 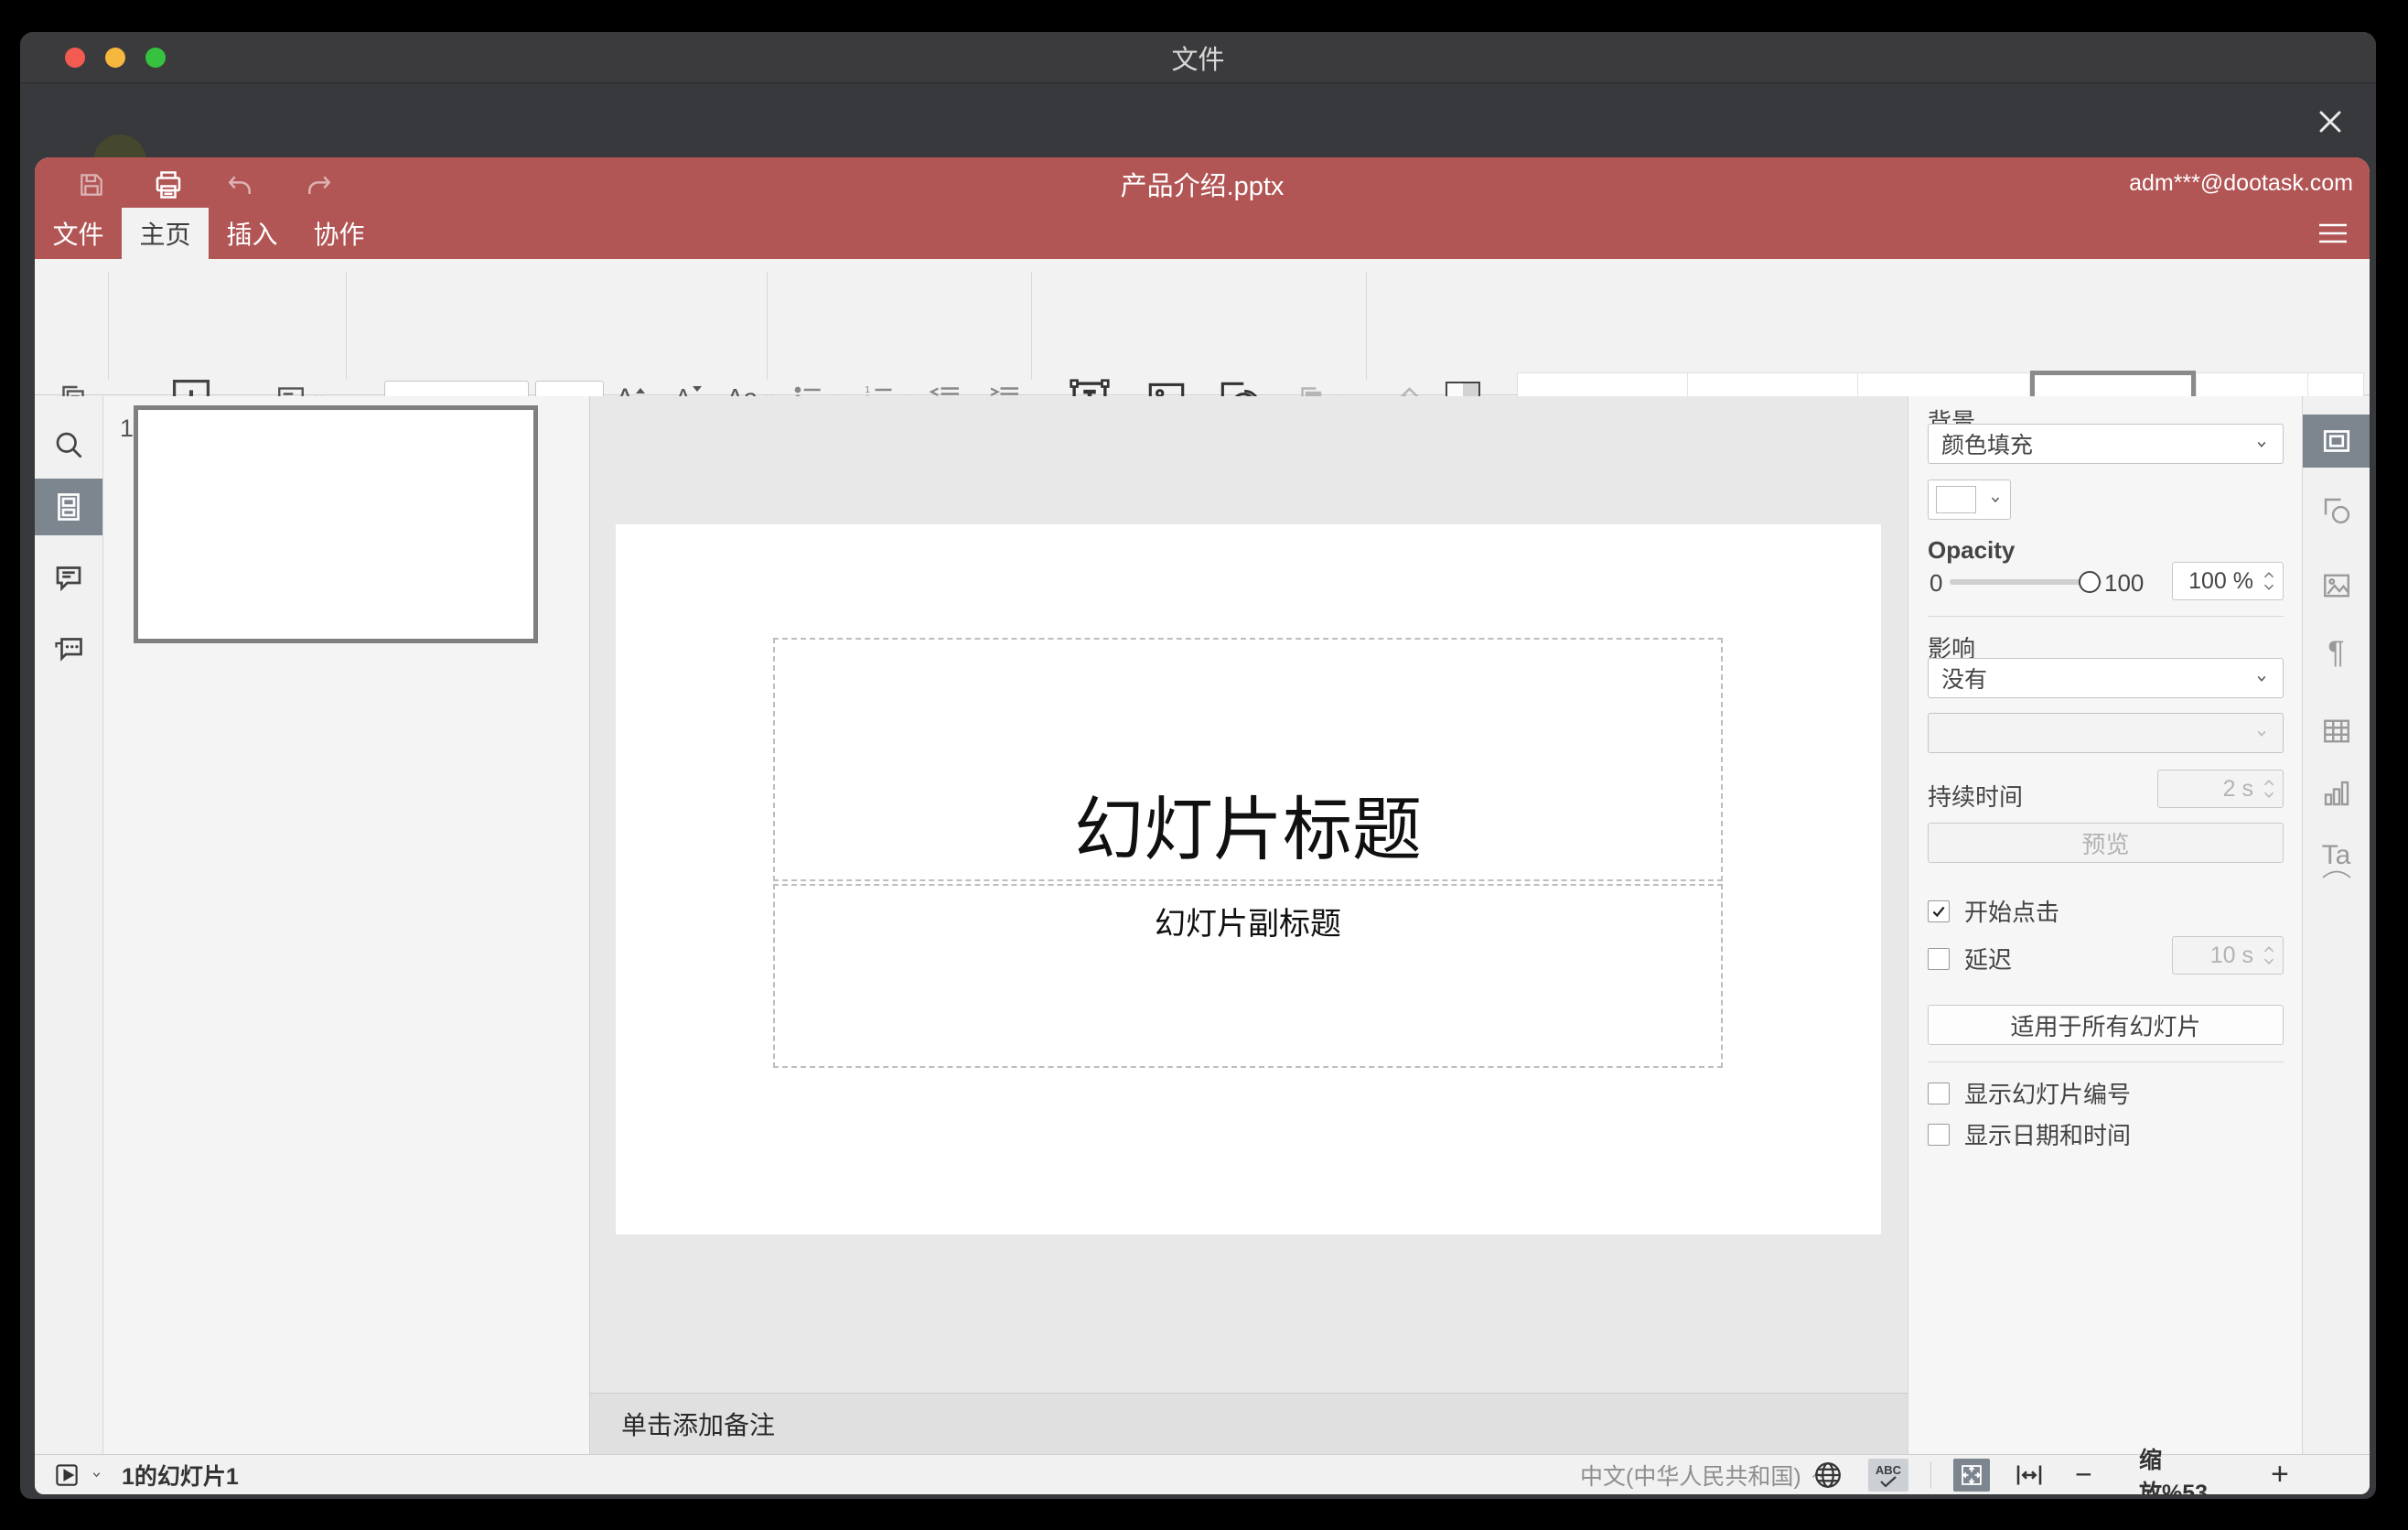 I want to click on menu-icon, so click(x=2333, y=234).